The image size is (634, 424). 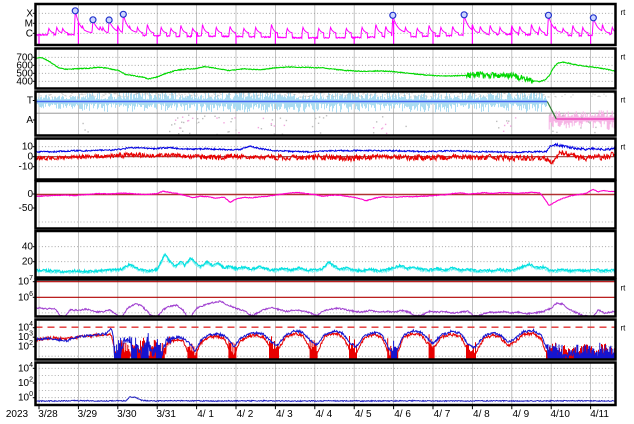 What do you see at coordinates (28, 246) in the screenshot?
I see `y-axis-label: 40` at bounding box center [28, 246].